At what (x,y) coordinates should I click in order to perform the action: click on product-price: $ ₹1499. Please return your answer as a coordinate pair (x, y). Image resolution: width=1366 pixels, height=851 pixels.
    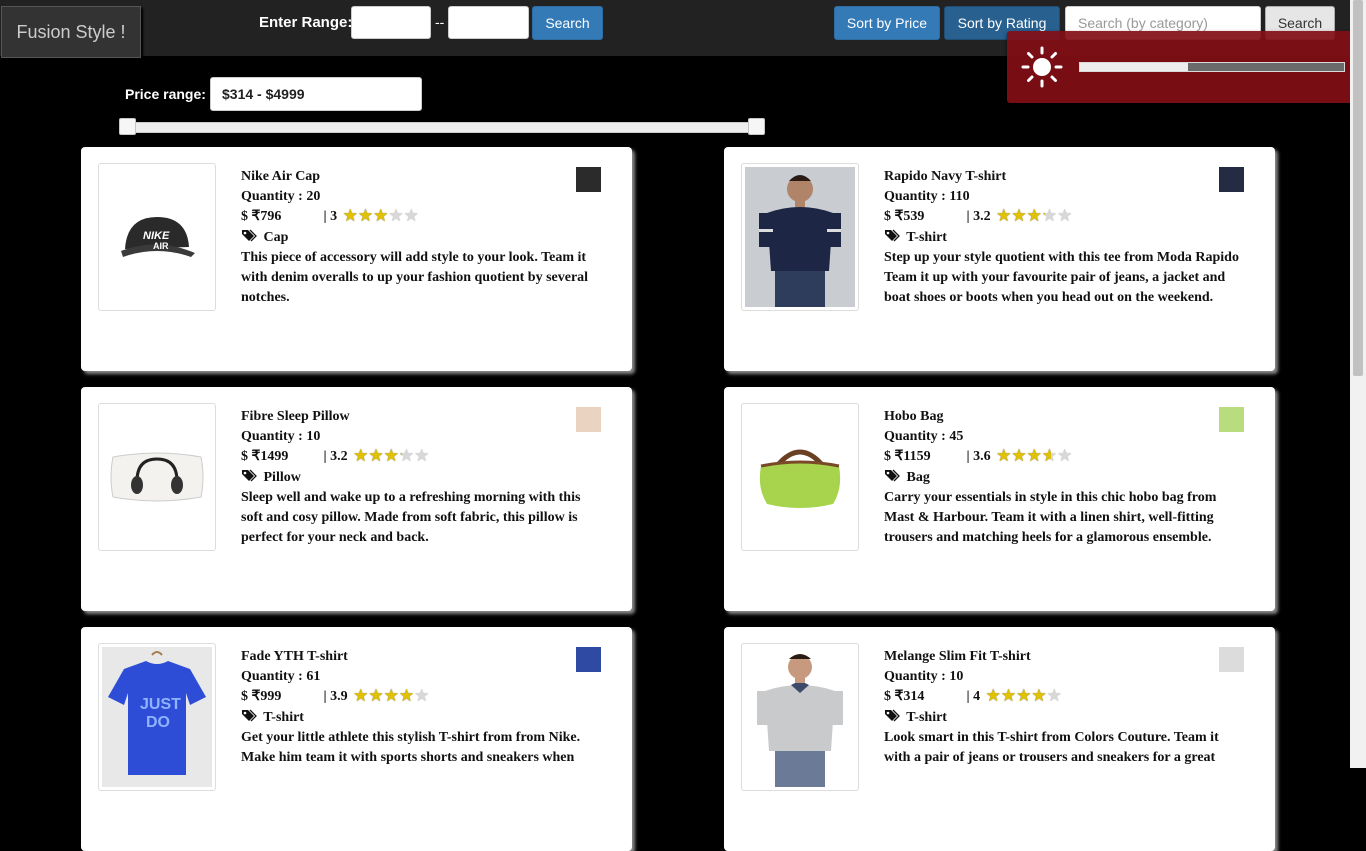
    Looking at the image, I should click on (265, 456).